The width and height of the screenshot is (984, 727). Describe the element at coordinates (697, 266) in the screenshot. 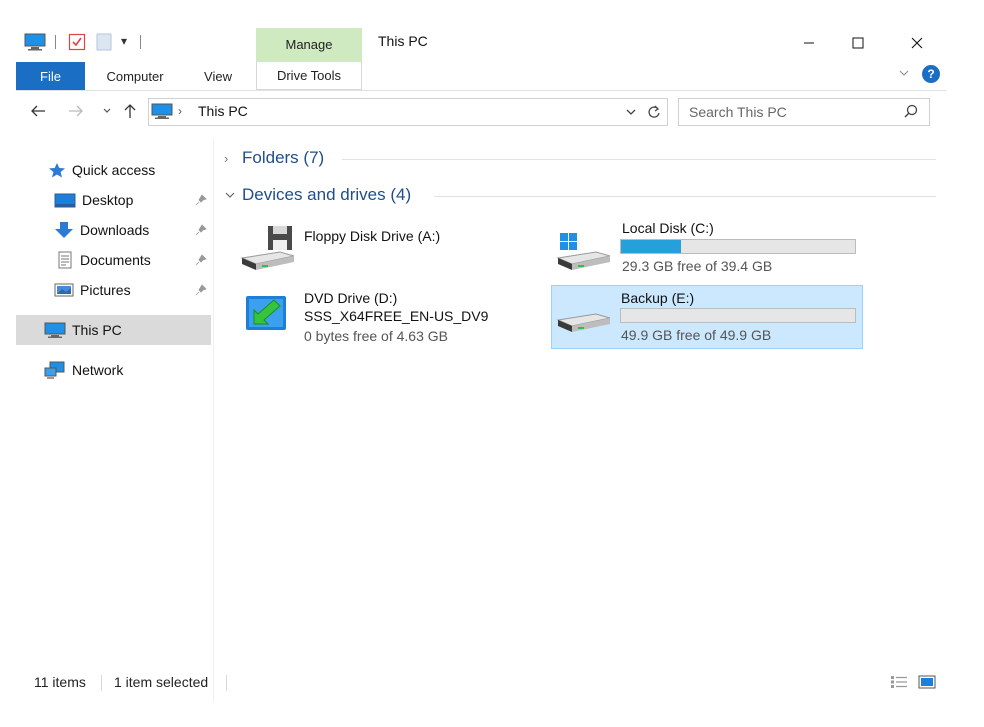

I see `drive-free-text: 29.3 GB free of 39.4 GB` at that location.